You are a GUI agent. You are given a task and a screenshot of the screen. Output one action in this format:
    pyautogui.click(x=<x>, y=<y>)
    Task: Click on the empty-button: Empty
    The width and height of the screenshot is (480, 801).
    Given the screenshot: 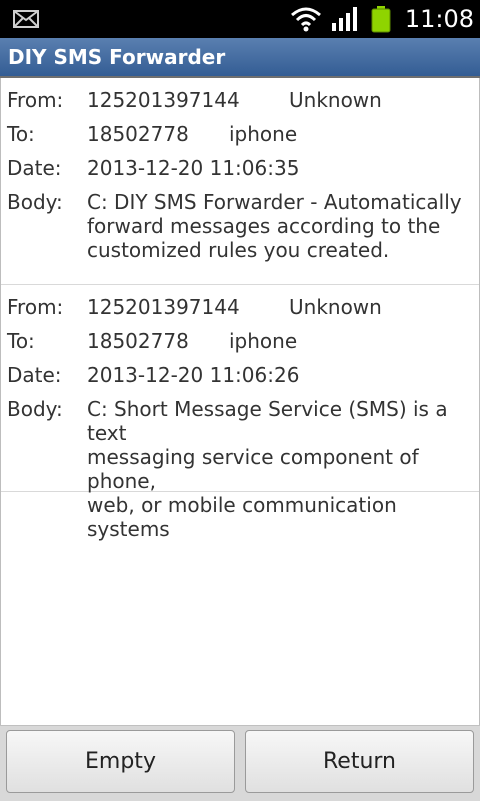 What is the action you would take?
    pyautogui.click(x=120, y=761)
    